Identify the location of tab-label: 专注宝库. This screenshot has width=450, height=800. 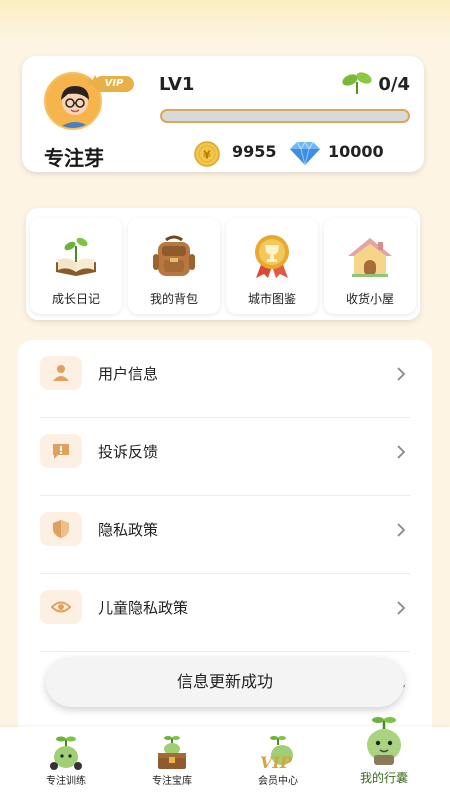
(172, 781).